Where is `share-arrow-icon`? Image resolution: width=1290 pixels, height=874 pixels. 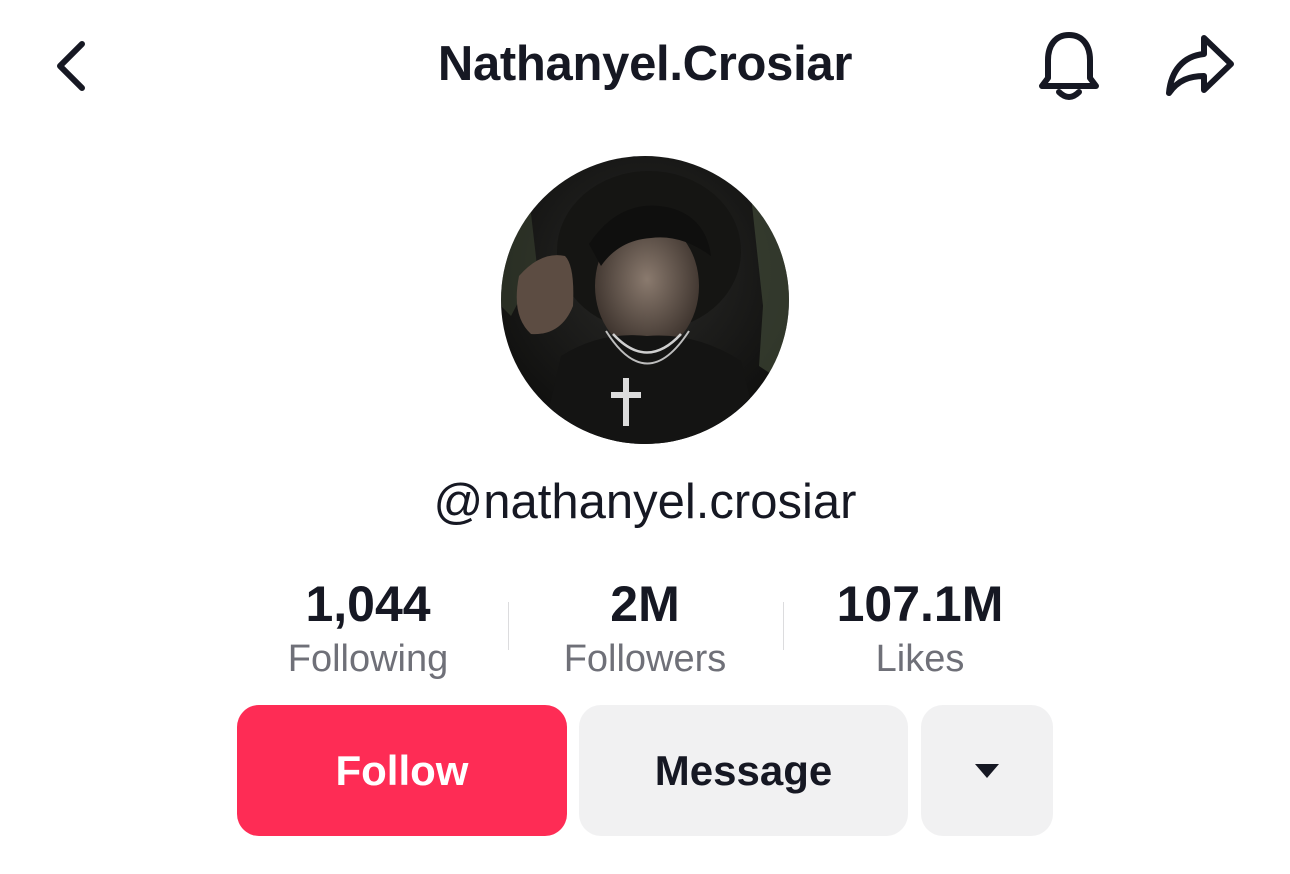 share-arrow-icon is located at coordinates (1200, 65).